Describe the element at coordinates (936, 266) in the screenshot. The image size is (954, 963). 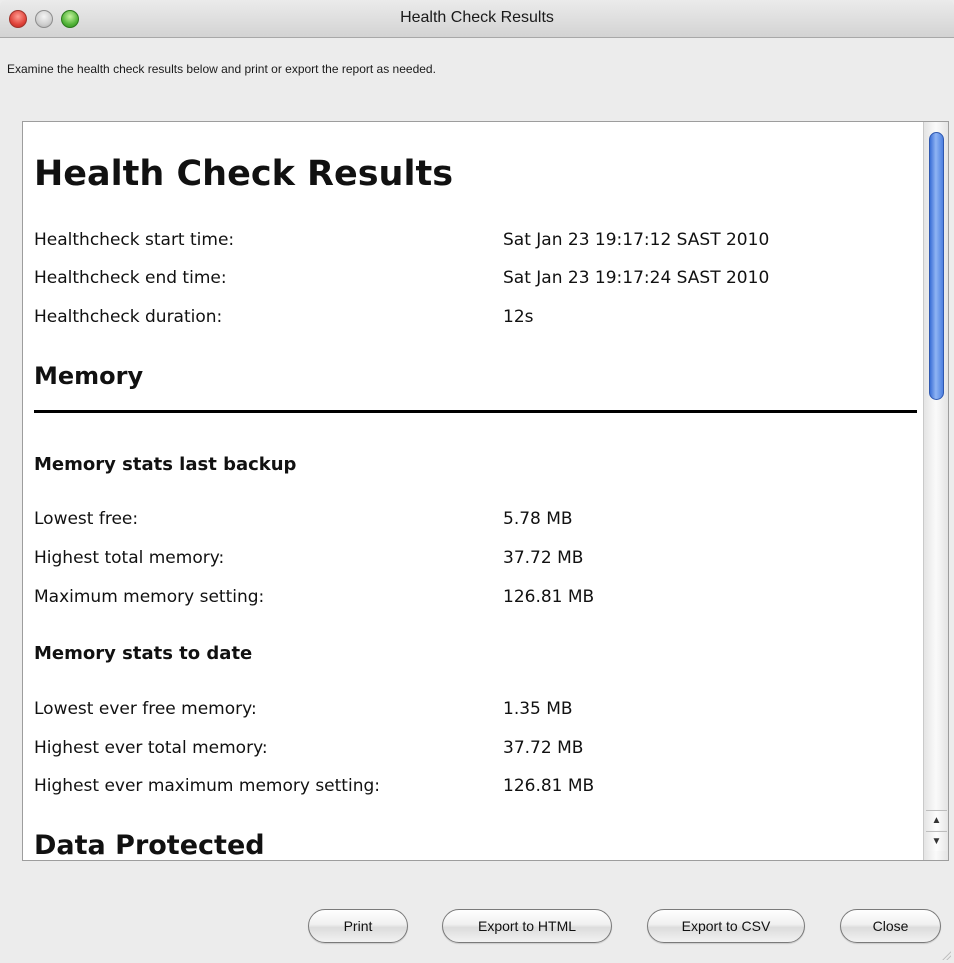
I see `scrollbar-thumb` at that location.